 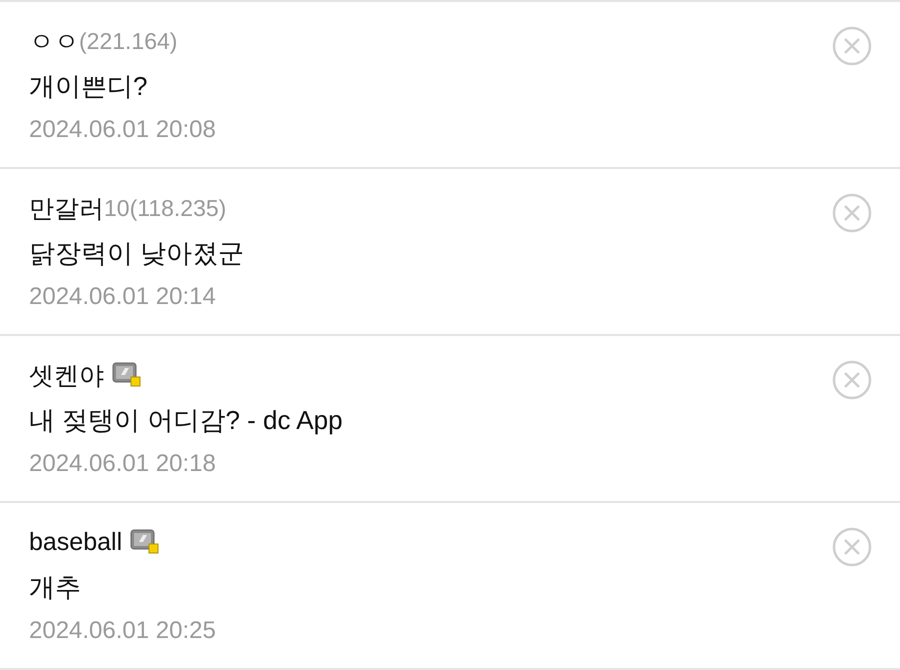 I want to click on comment-text: 내 젖탱이 어디감? - dc App, so click(x=186, y=420).